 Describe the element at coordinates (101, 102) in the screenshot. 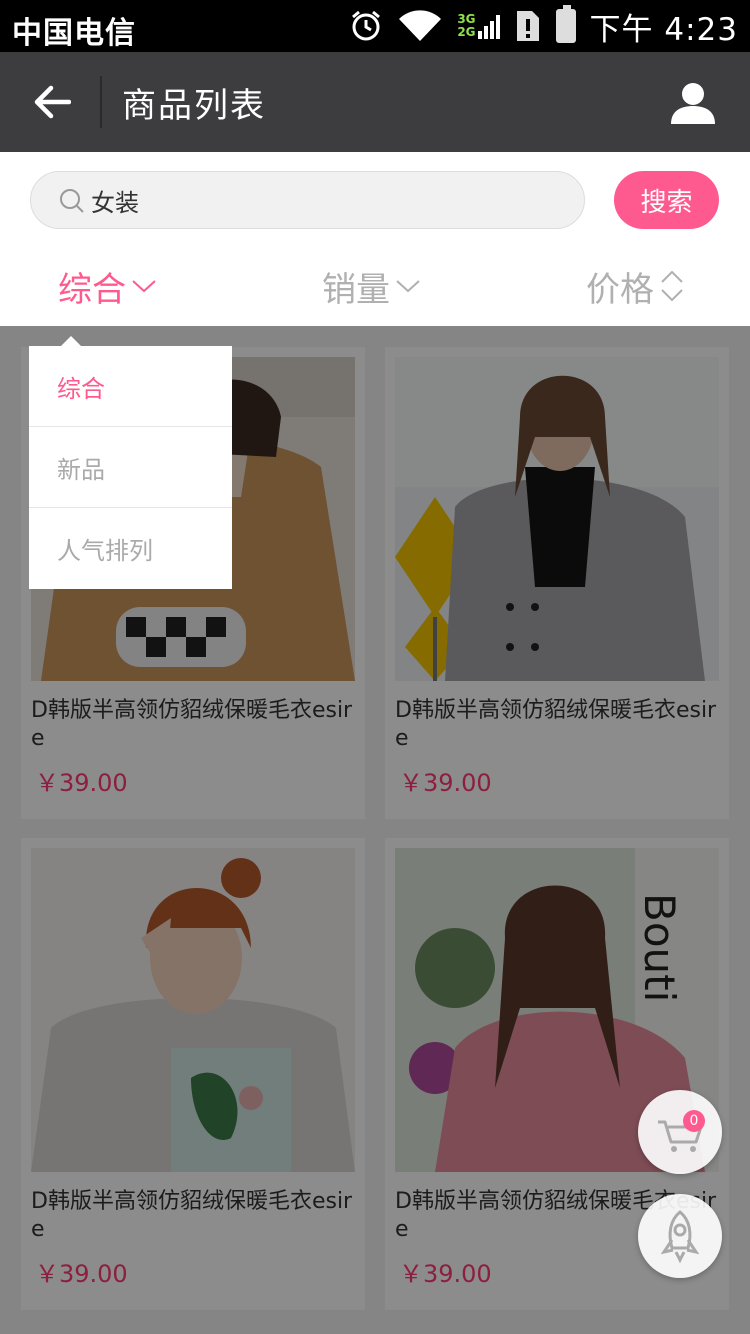

I see `header-divider` at that location.